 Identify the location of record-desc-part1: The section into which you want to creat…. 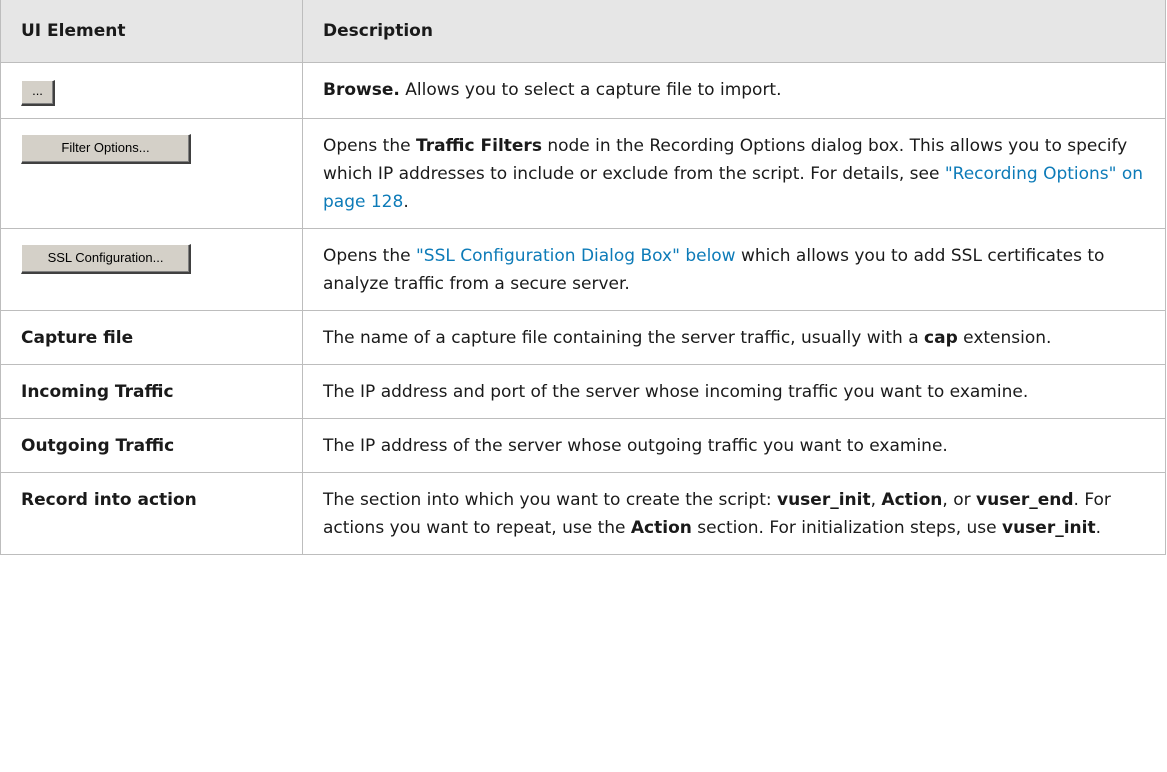
(550, 500).